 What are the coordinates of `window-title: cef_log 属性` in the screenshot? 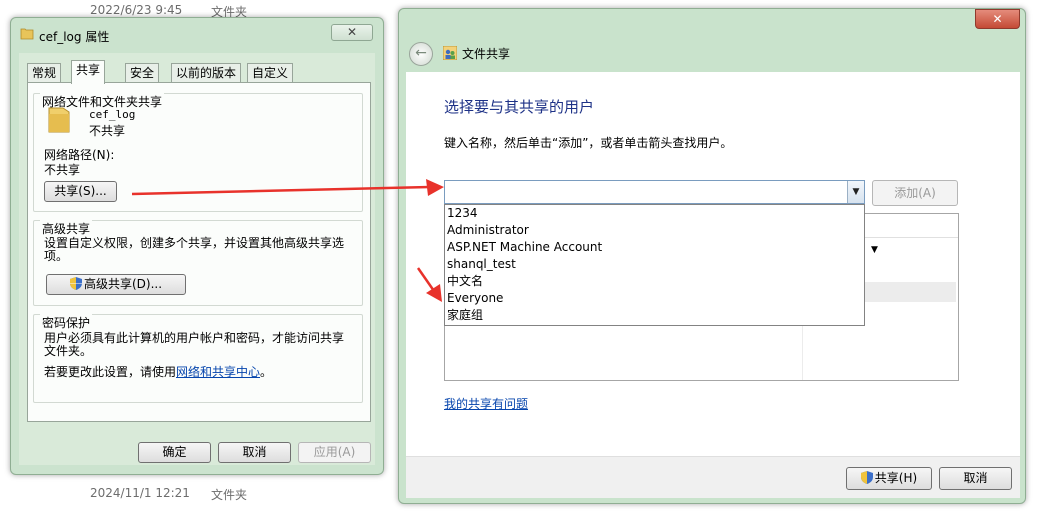 It's located at (74, 37).